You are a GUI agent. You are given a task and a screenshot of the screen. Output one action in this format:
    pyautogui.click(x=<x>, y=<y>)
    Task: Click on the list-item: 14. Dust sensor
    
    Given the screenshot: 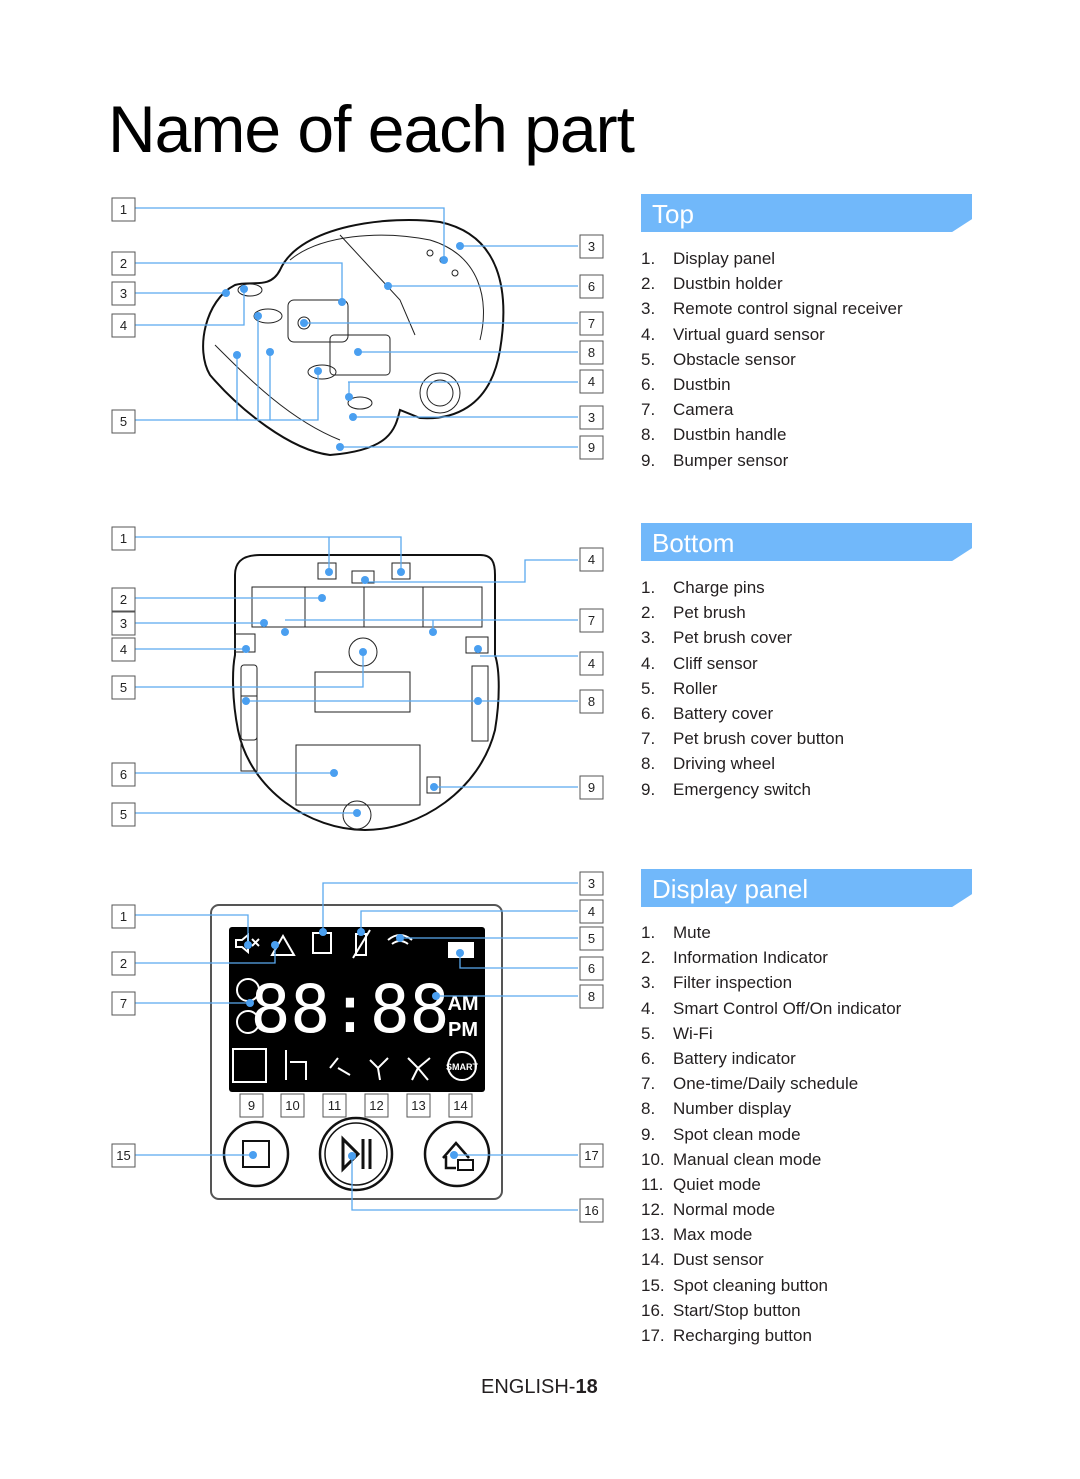 What is the action you would take?
    pyautogui.click(x=702, y=1260)
    